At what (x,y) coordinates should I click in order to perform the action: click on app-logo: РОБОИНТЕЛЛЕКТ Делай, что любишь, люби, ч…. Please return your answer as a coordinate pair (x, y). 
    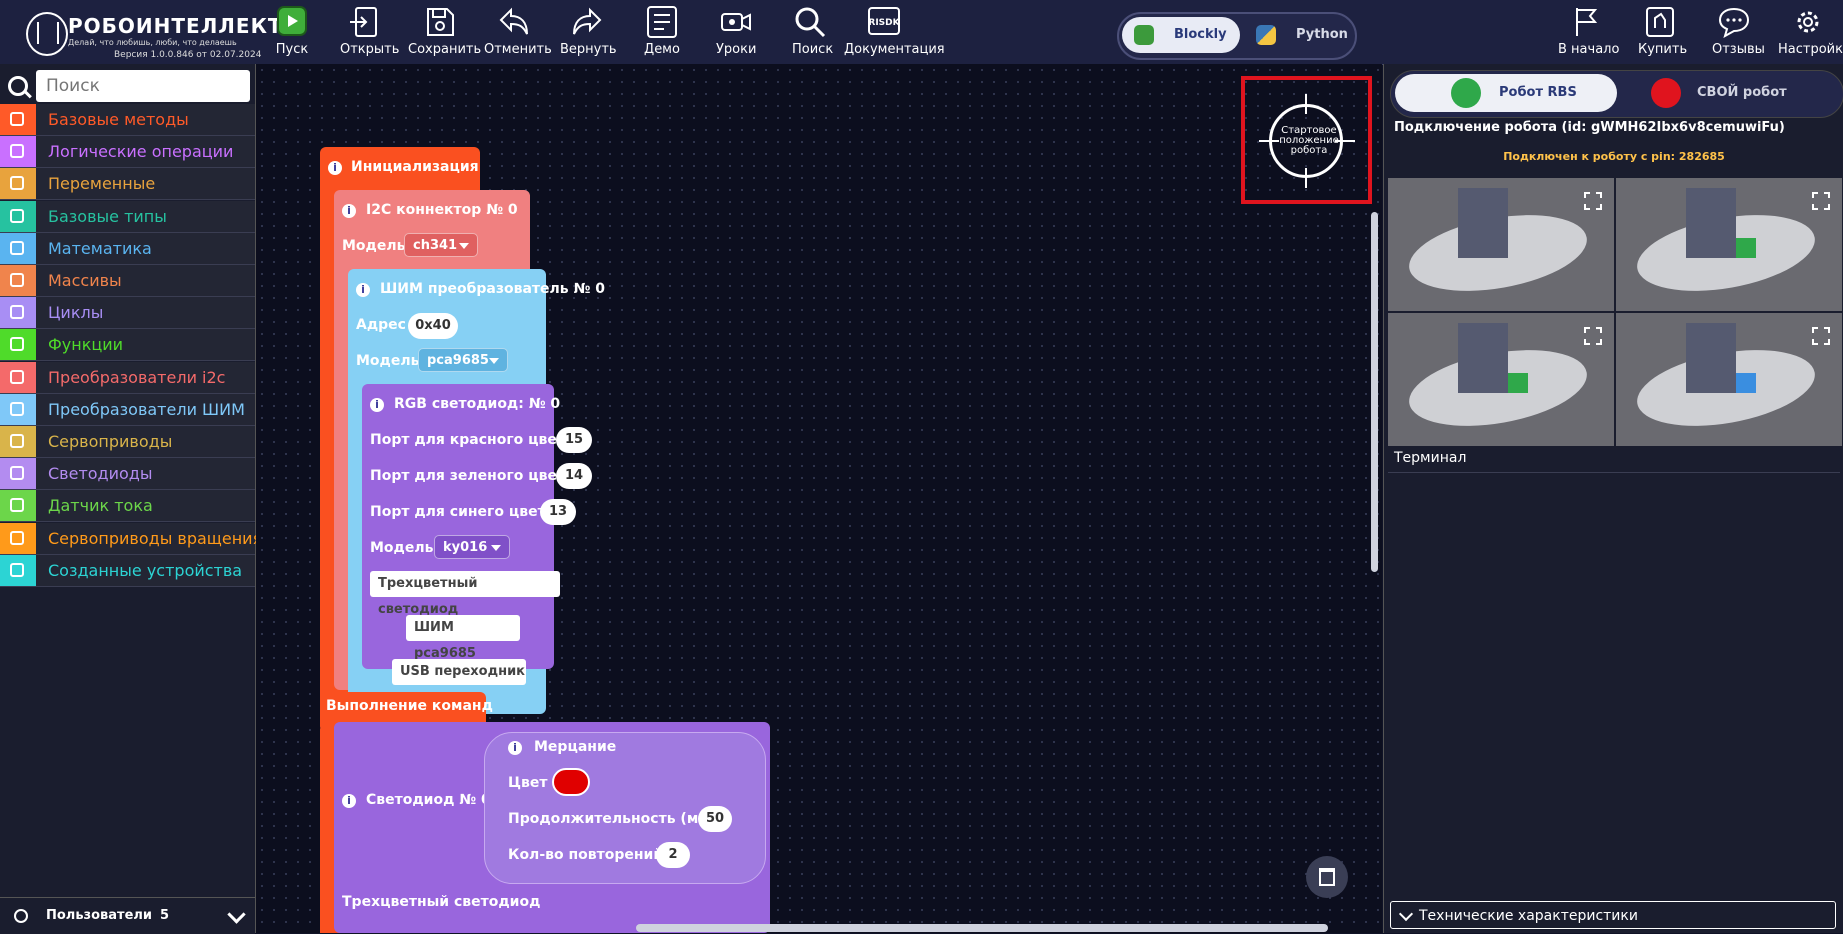
    Looking at the image, I should click on (154, 35).